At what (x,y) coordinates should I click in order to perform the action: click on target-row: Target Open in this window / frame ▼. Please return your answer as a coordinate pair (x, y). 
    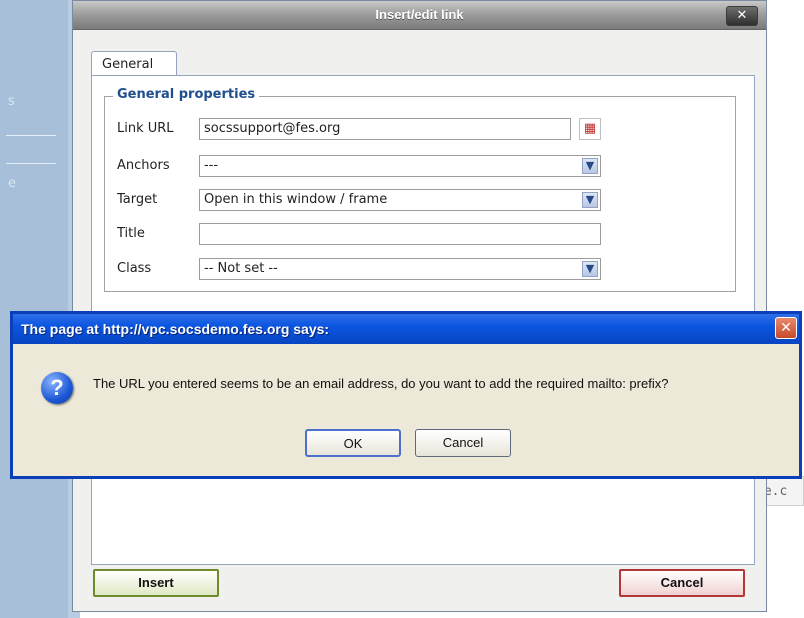
    Looking at the image, I should click on (417, 200).